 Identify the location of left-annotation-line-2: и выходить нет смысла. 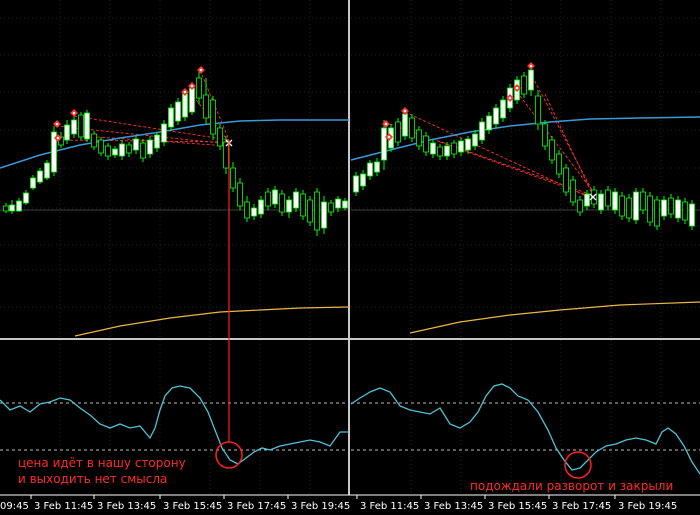
(93, 479).